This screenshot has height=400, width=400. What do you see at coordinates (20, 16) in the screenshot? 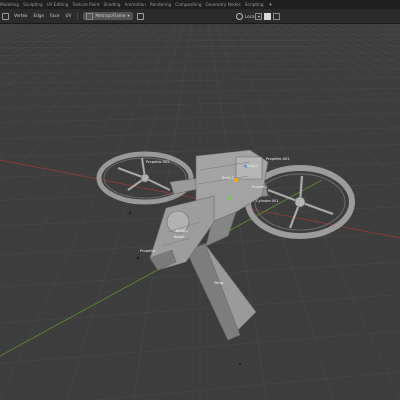
I see `menu-vertex: Vertex` at bounding box center [20, 16].